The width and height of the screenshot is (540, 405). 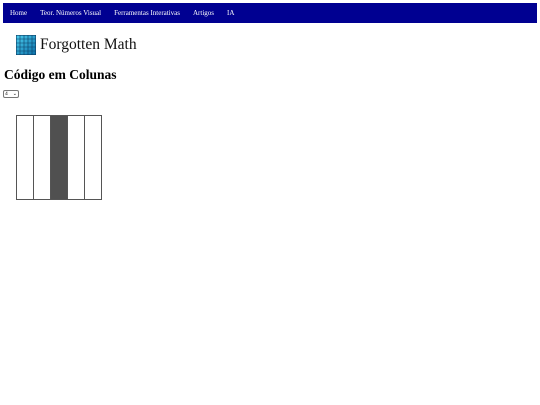 What do you see at coordinates (88, 44) in the screenshot?
I see `brand-name: Forgotten Math` at bounding box center [88, 44].